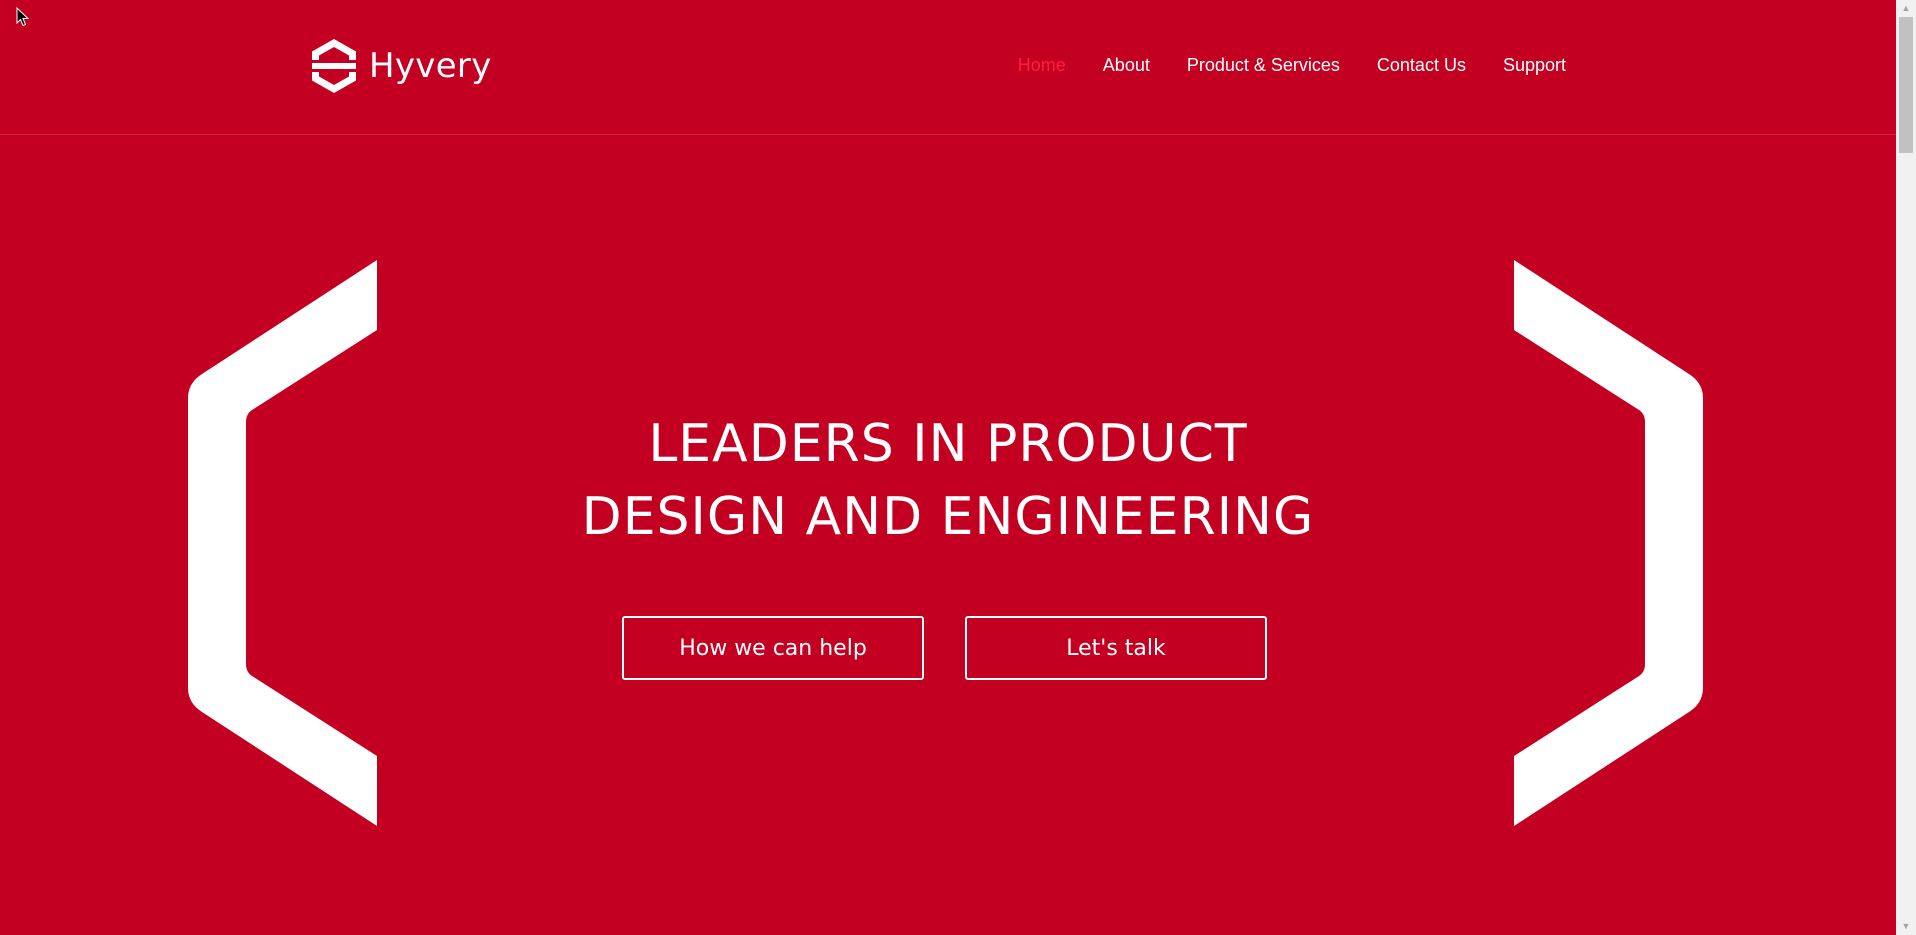 The height and width of the screenshot is (935, 1916). Describe the element at coordinates (1263, 65) in the screenshot. I see `nav-item-product-services: Product & Services` at that location.